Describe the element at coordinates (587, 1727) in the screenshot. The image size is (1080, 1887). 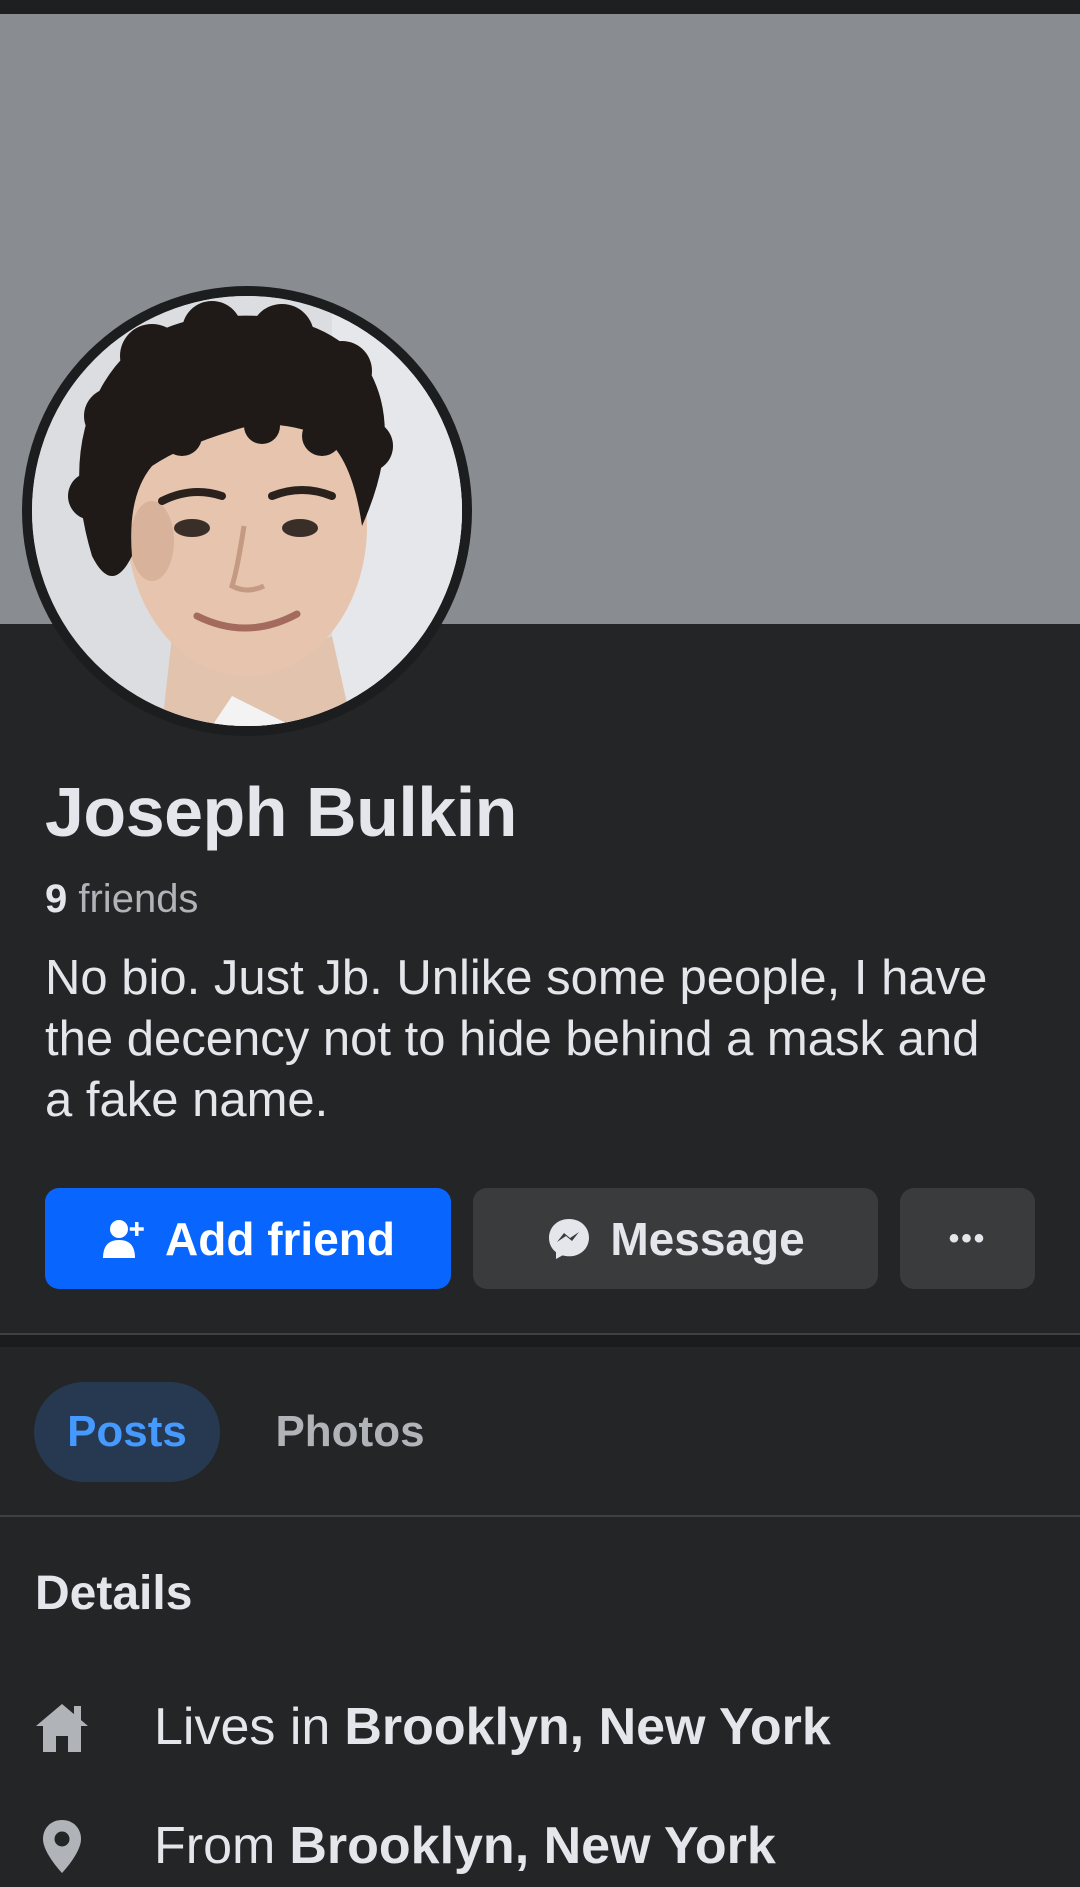
I see `detail-lives-in-value: Brooklyn, New York` at that location.